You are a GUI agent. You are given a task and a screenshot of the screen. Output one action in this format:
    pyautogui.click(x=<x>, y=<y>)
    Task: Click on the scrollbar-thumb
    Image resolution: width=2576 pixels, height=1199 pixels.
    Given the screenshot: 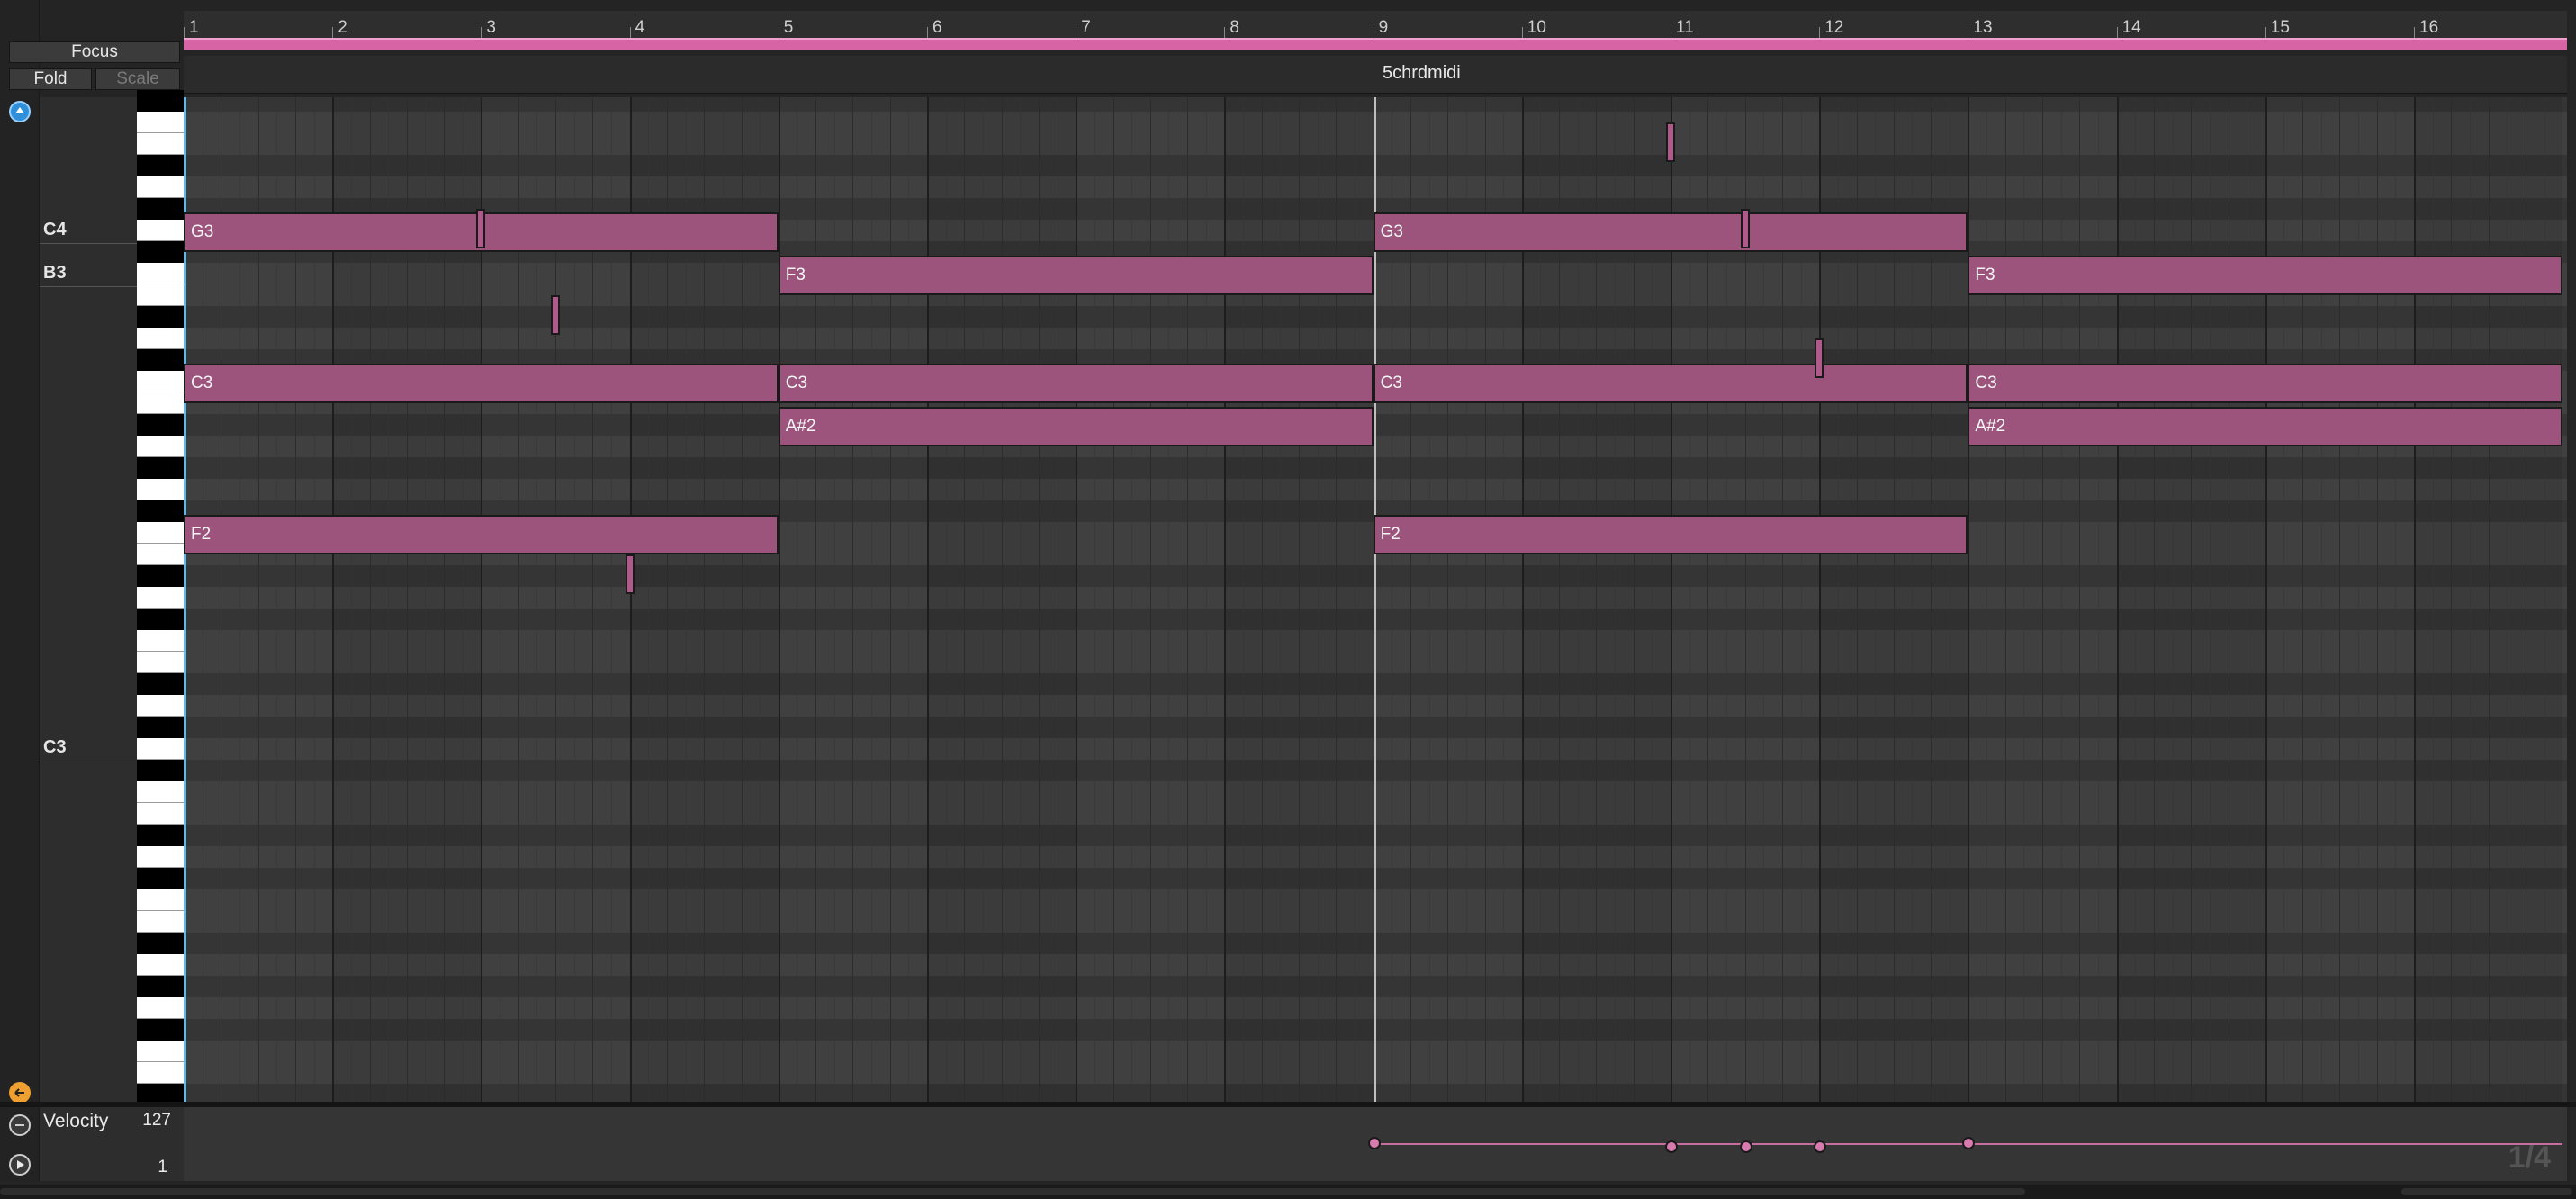 What is the action you would take?
    pyautogui.click(x=1012, y=1191)
    